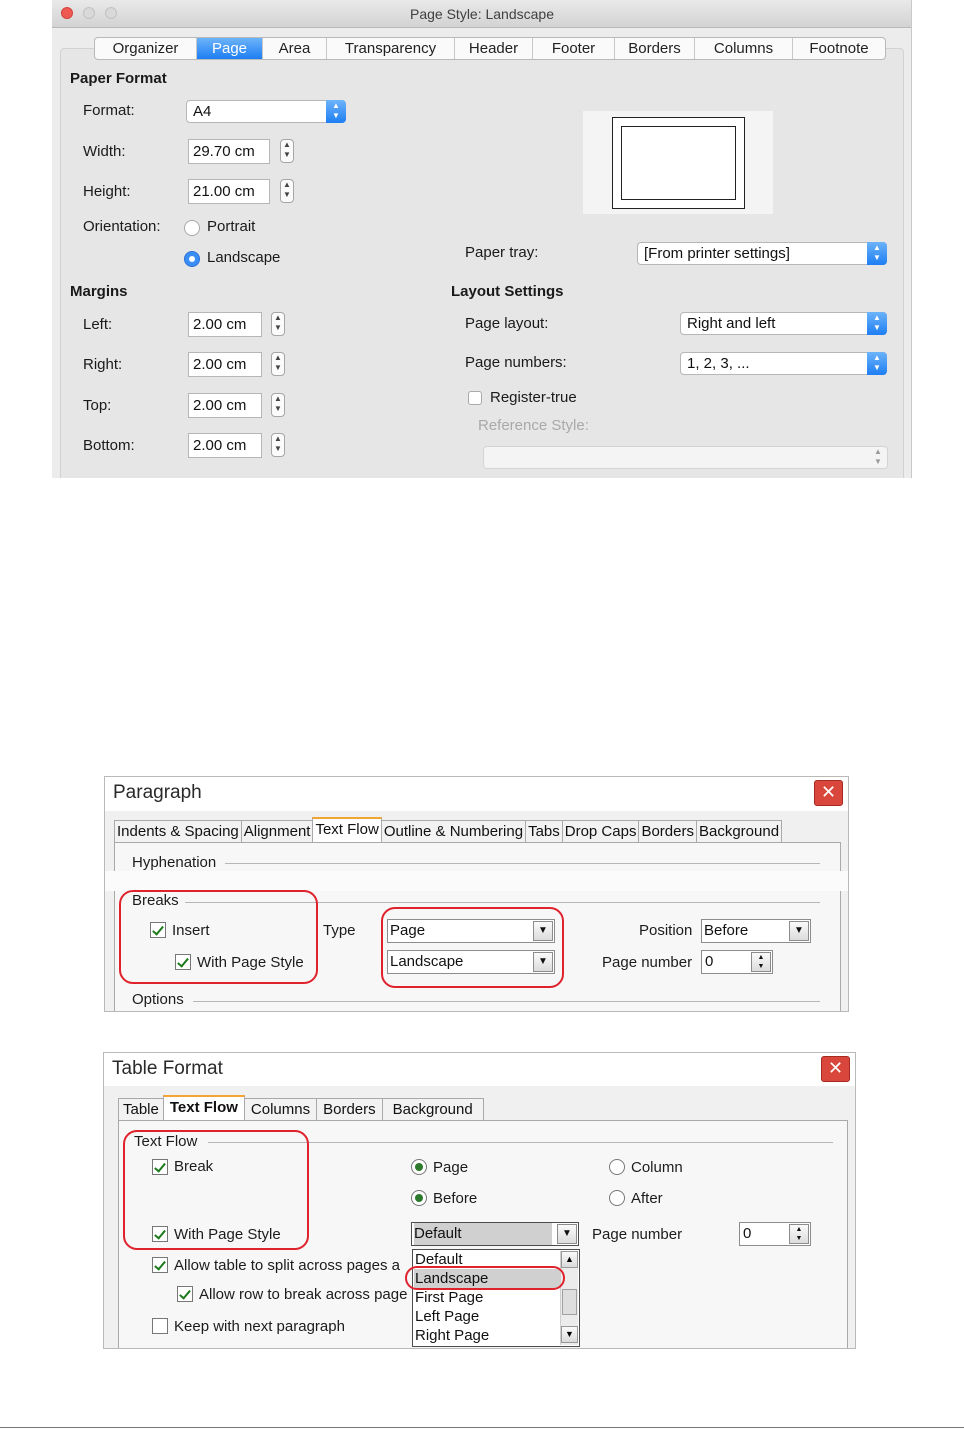 Image resolution: width=964 pixels, height=1429 pixels. What do you see at coordinates (783, 363) in the screenshot?
I see `page-numbers-select: 1, 2, 3, ... ▲ ▼` at bounding box center [783, 363].